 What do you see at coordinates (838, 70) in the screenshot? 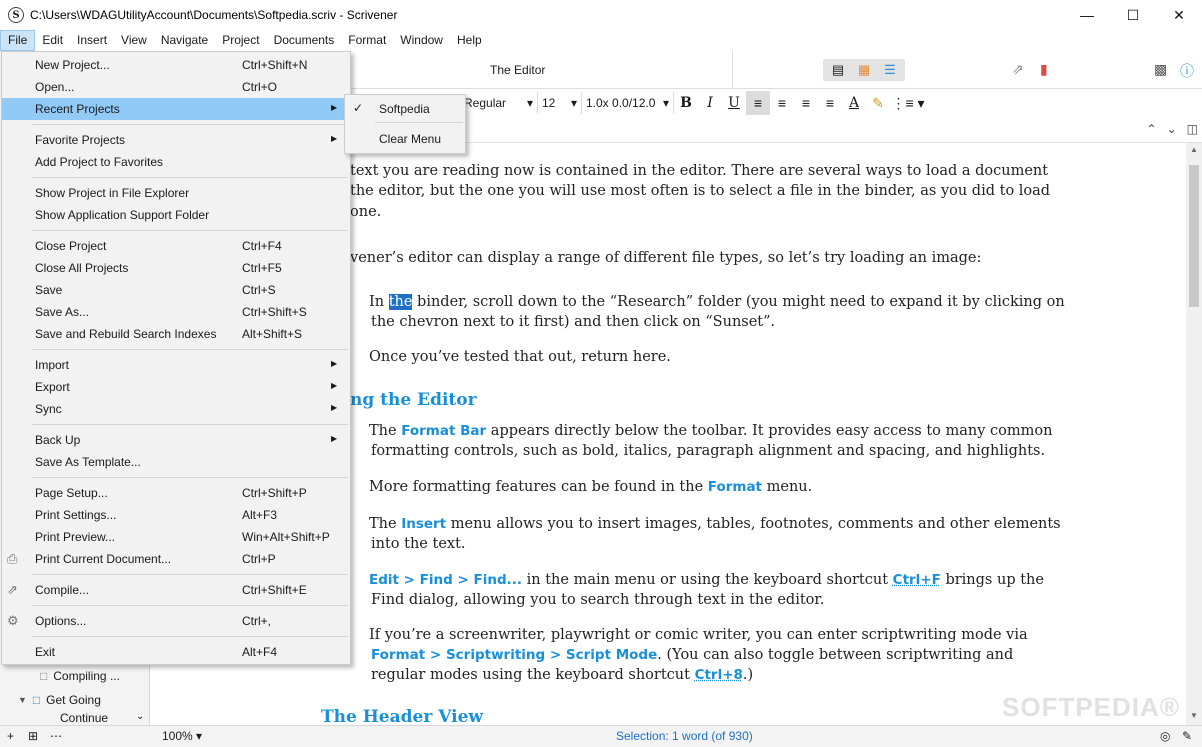
I see `document-view-icon: ▤` at bounding box center [838, 70].